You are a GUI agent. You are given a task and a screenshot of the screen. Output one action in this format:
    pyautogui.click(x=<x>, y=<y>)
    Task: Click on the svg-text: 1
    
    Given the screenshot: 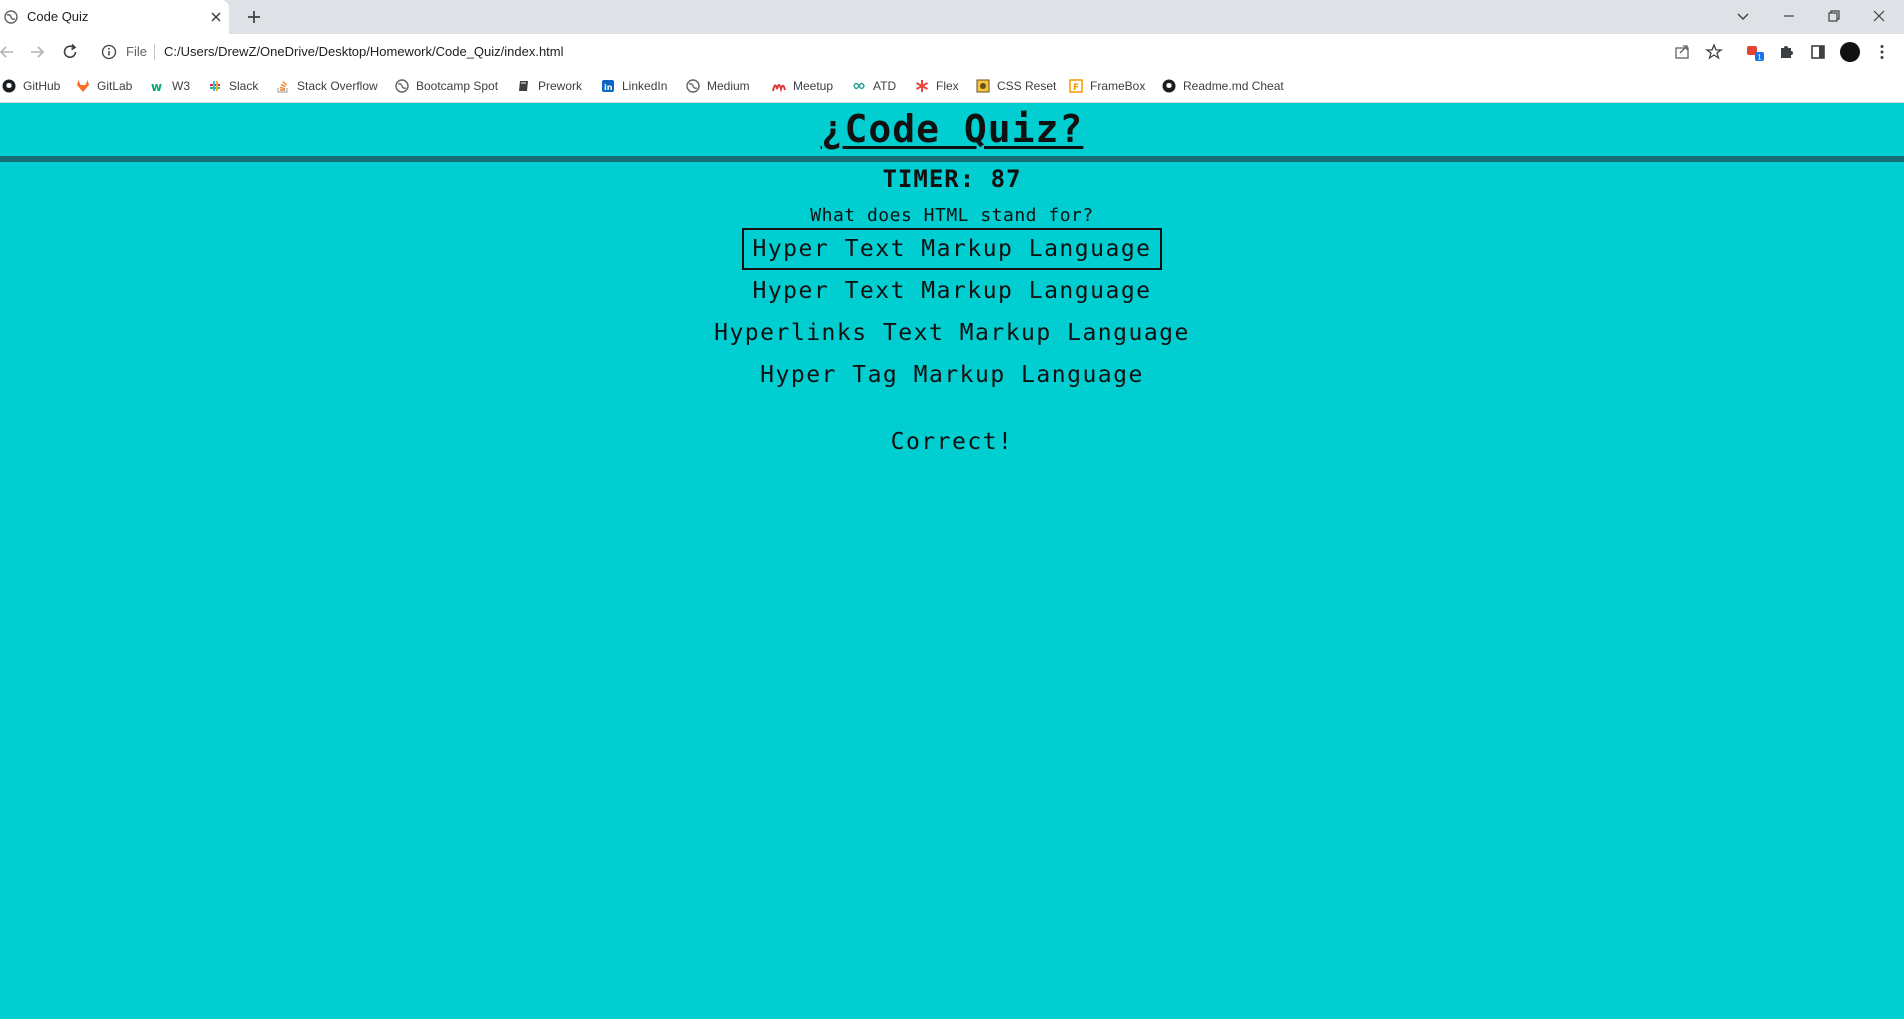 What is the action you would take?
    pyautogui.click(x=1759, y=58)
    